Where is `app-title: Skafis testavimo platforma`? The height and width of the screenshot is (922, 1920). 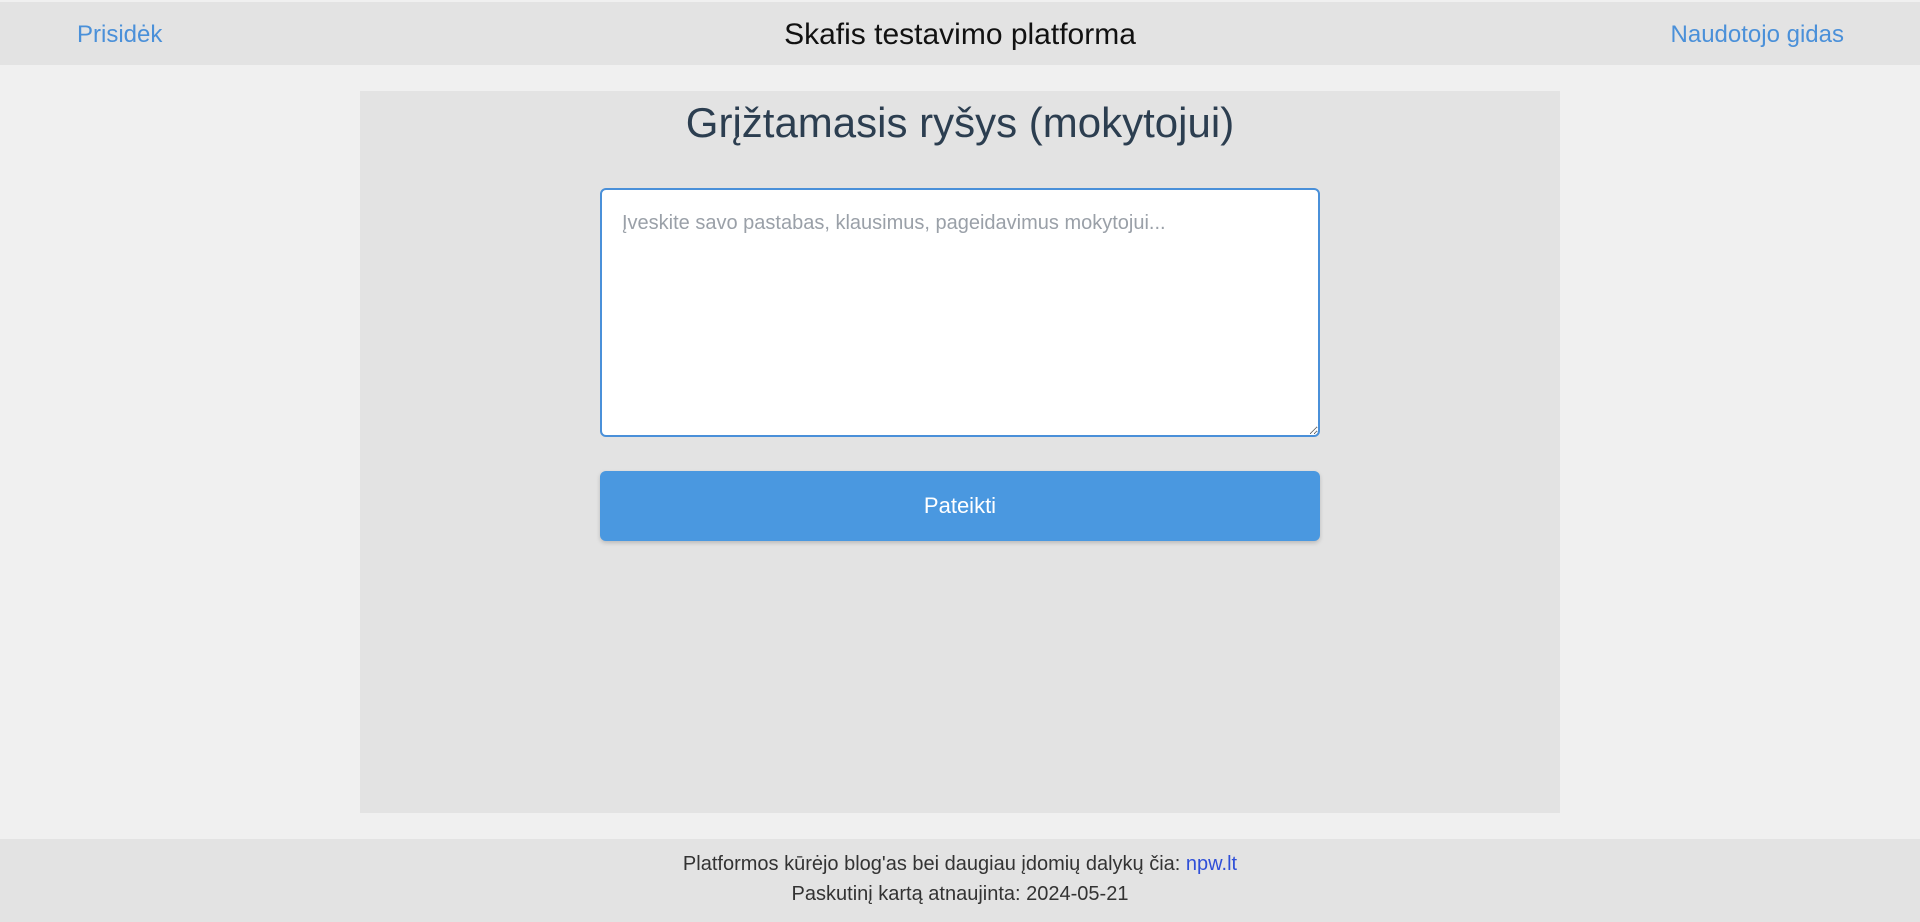 app-title: Skafis testavimo platforma is located at coordinates (960, 34).